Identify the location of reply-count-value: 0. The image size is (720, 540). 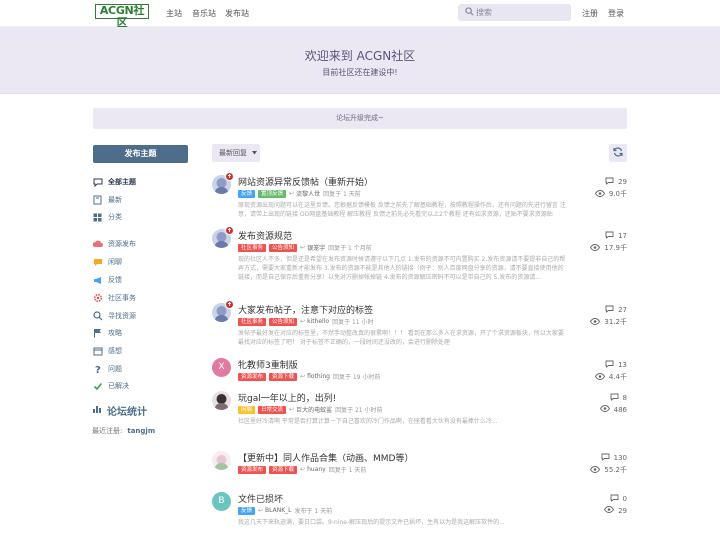
(624, 499).